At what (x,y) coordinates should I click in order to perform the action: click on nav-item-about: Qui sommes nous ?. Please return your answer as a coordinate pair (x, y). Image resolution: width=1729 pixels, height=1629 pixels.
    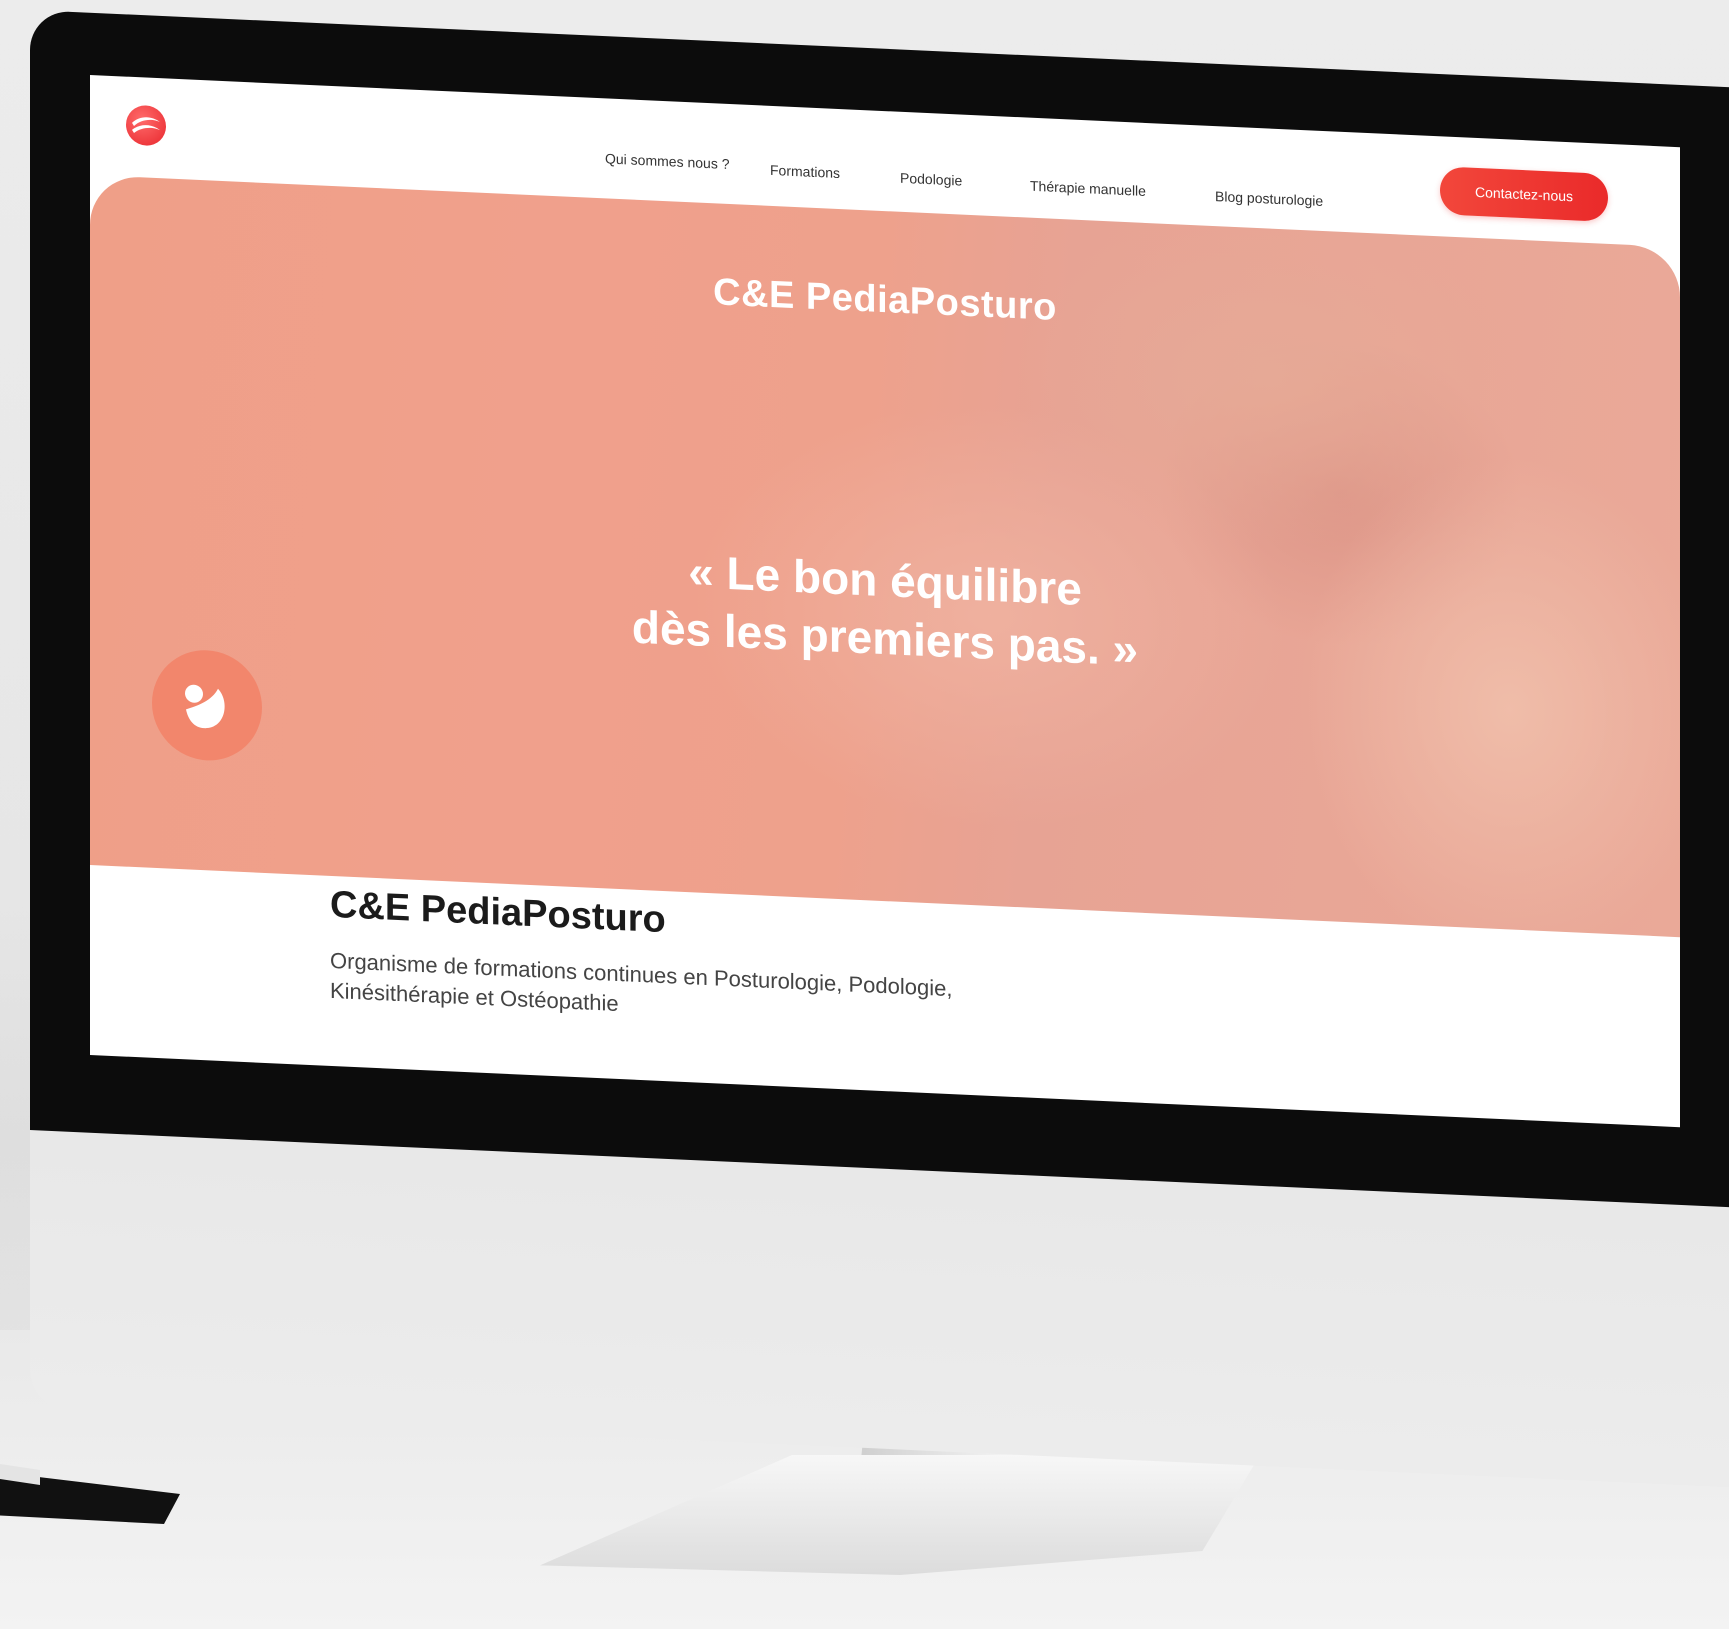
    Looking at the image, I should click on (667, 161).